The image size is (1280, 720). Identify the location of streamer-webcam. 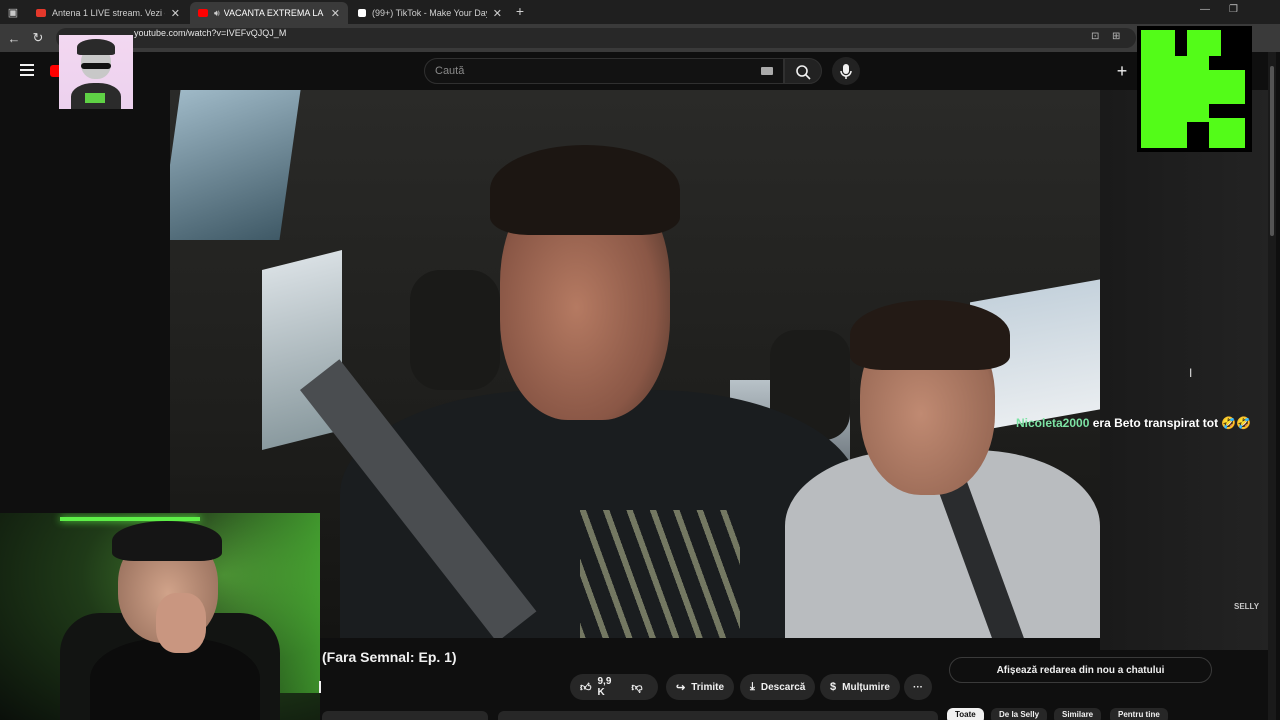
(160, 616).